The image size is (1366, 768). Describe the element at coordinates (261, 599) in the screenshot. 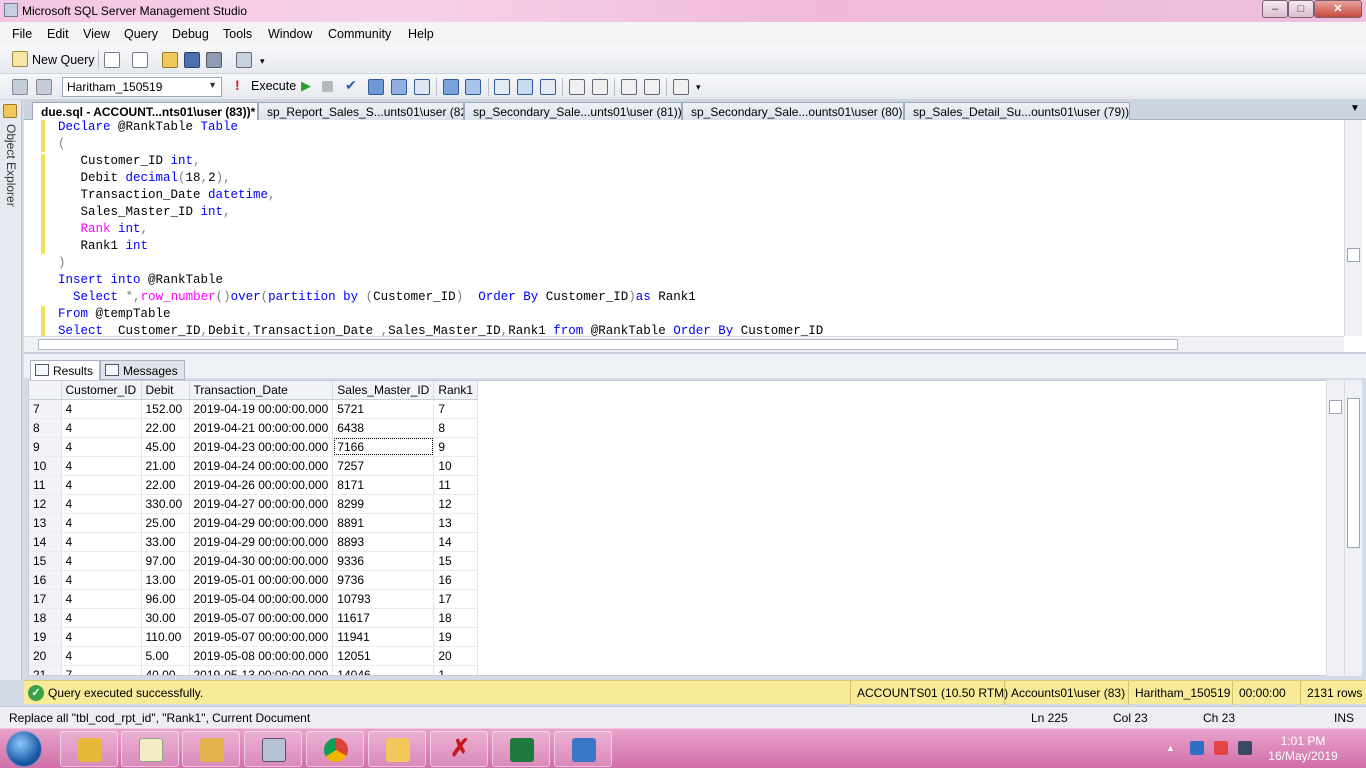

I see `cell-transaction-date: 2019-05-04 00:00:00.000` at that location.